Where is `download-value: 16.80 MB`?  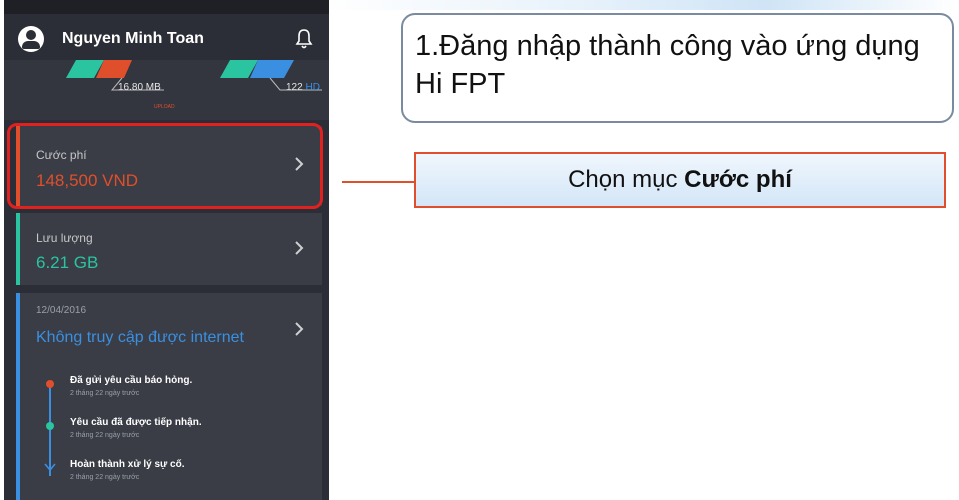
download-value: 16.80 MB is located at coordinates (139, 87).